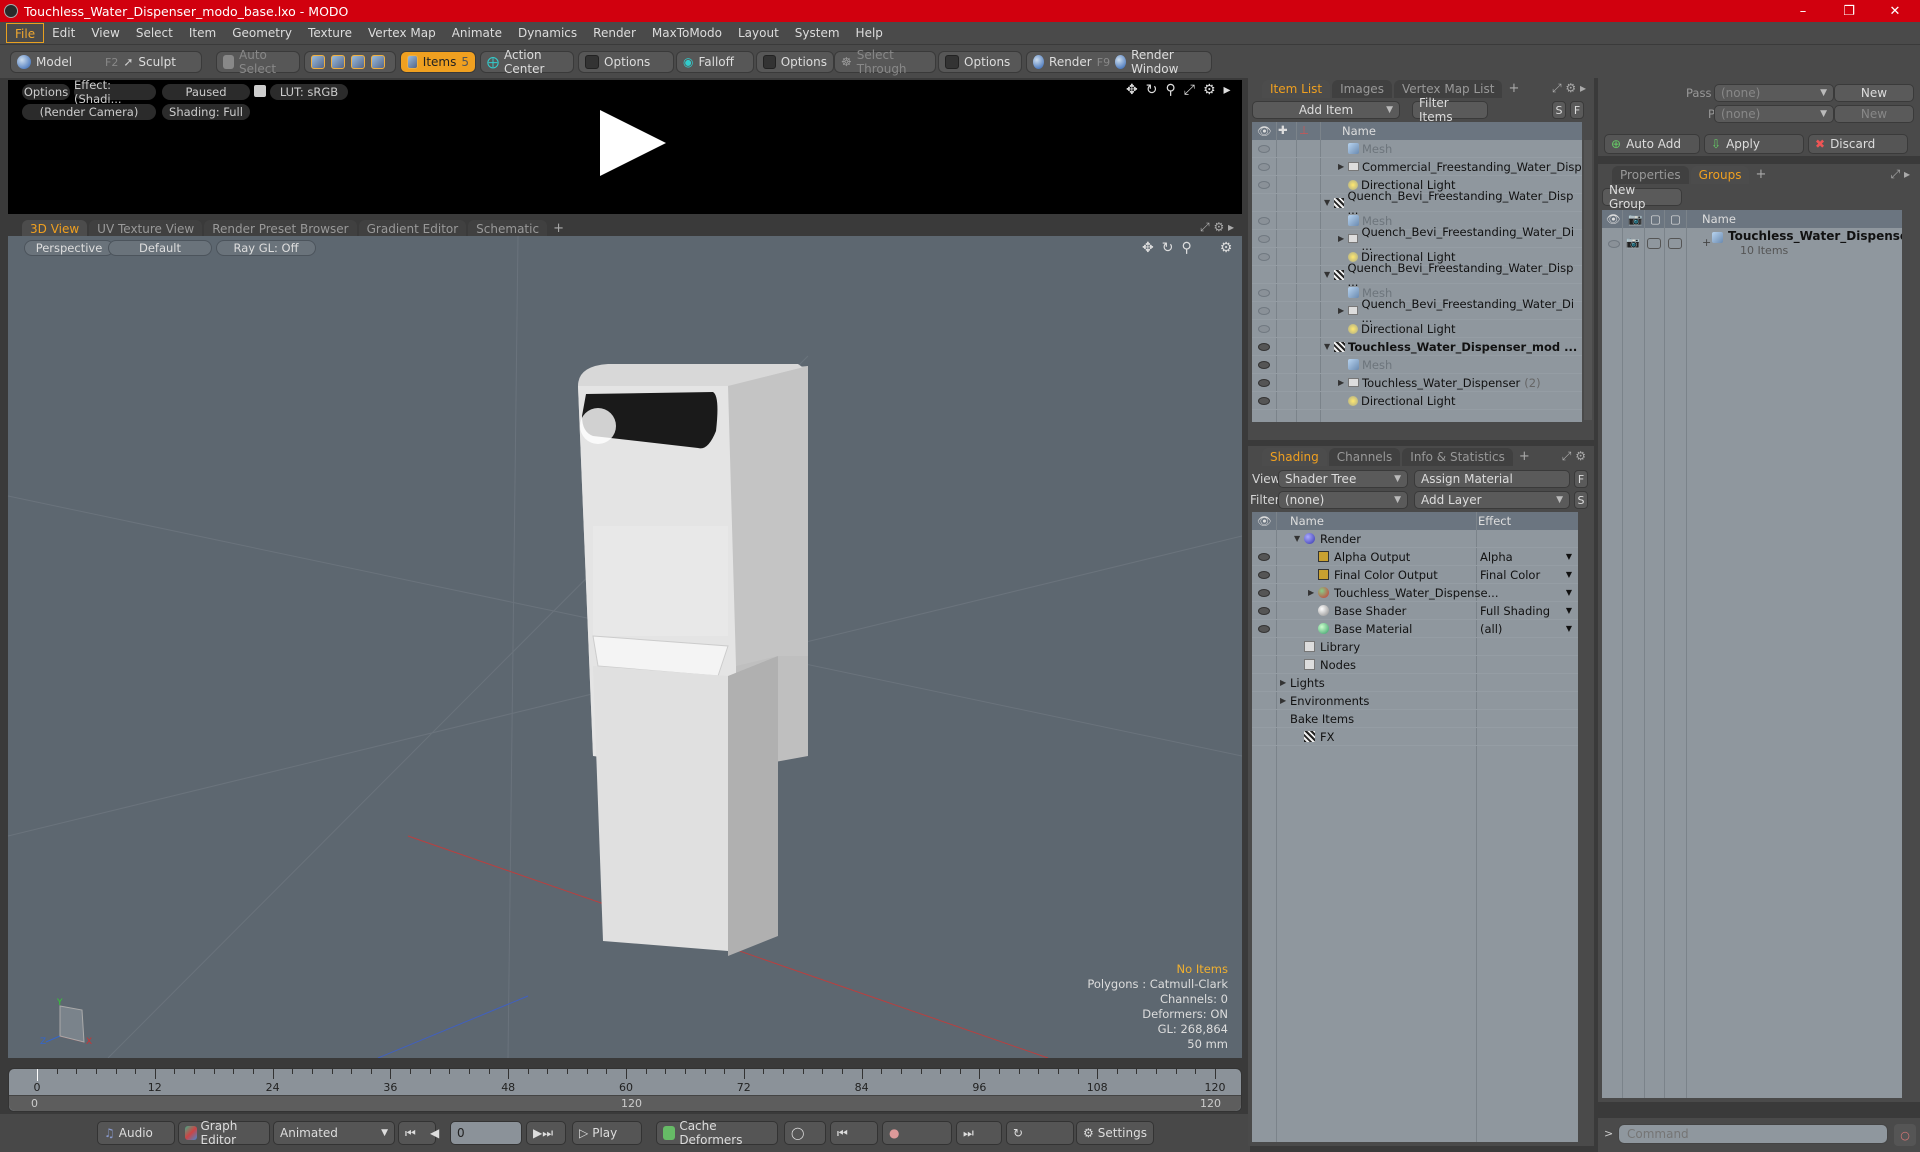  I want to click on tab-groups: Groups, so click(1720, 175).